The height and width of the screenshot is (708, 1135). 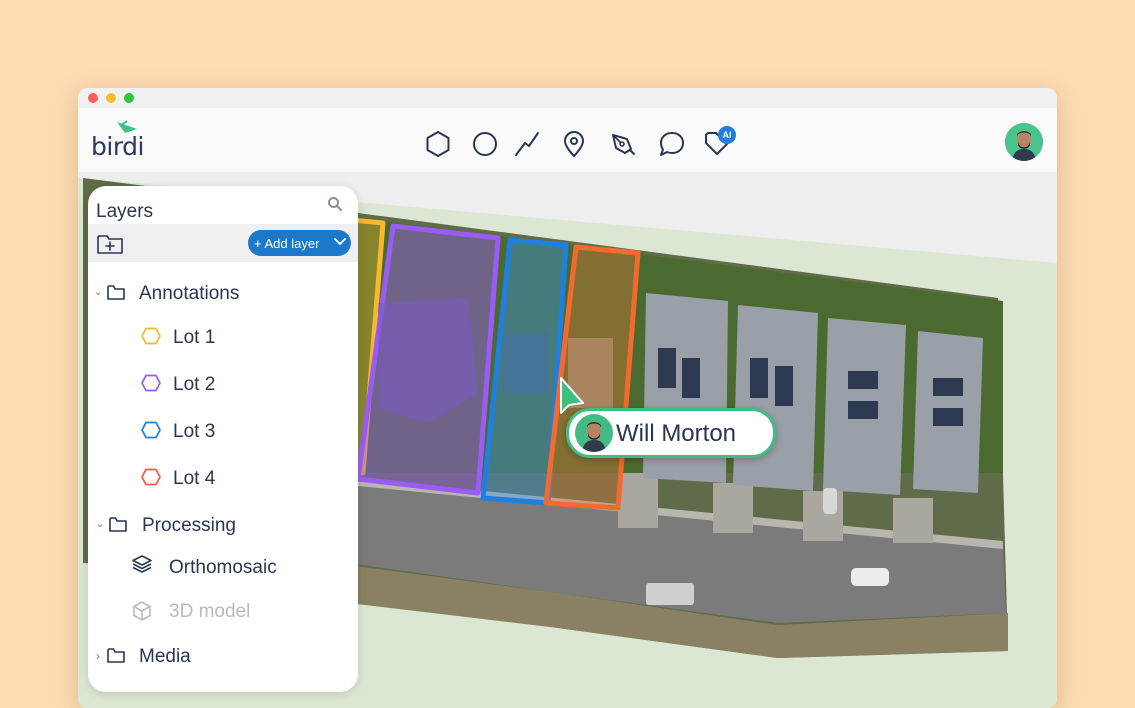 What do you see at coordinates (194, 432) in the screenshot?
I see `layer-lot-3: Lot 3` at bounding box center [194, 432].